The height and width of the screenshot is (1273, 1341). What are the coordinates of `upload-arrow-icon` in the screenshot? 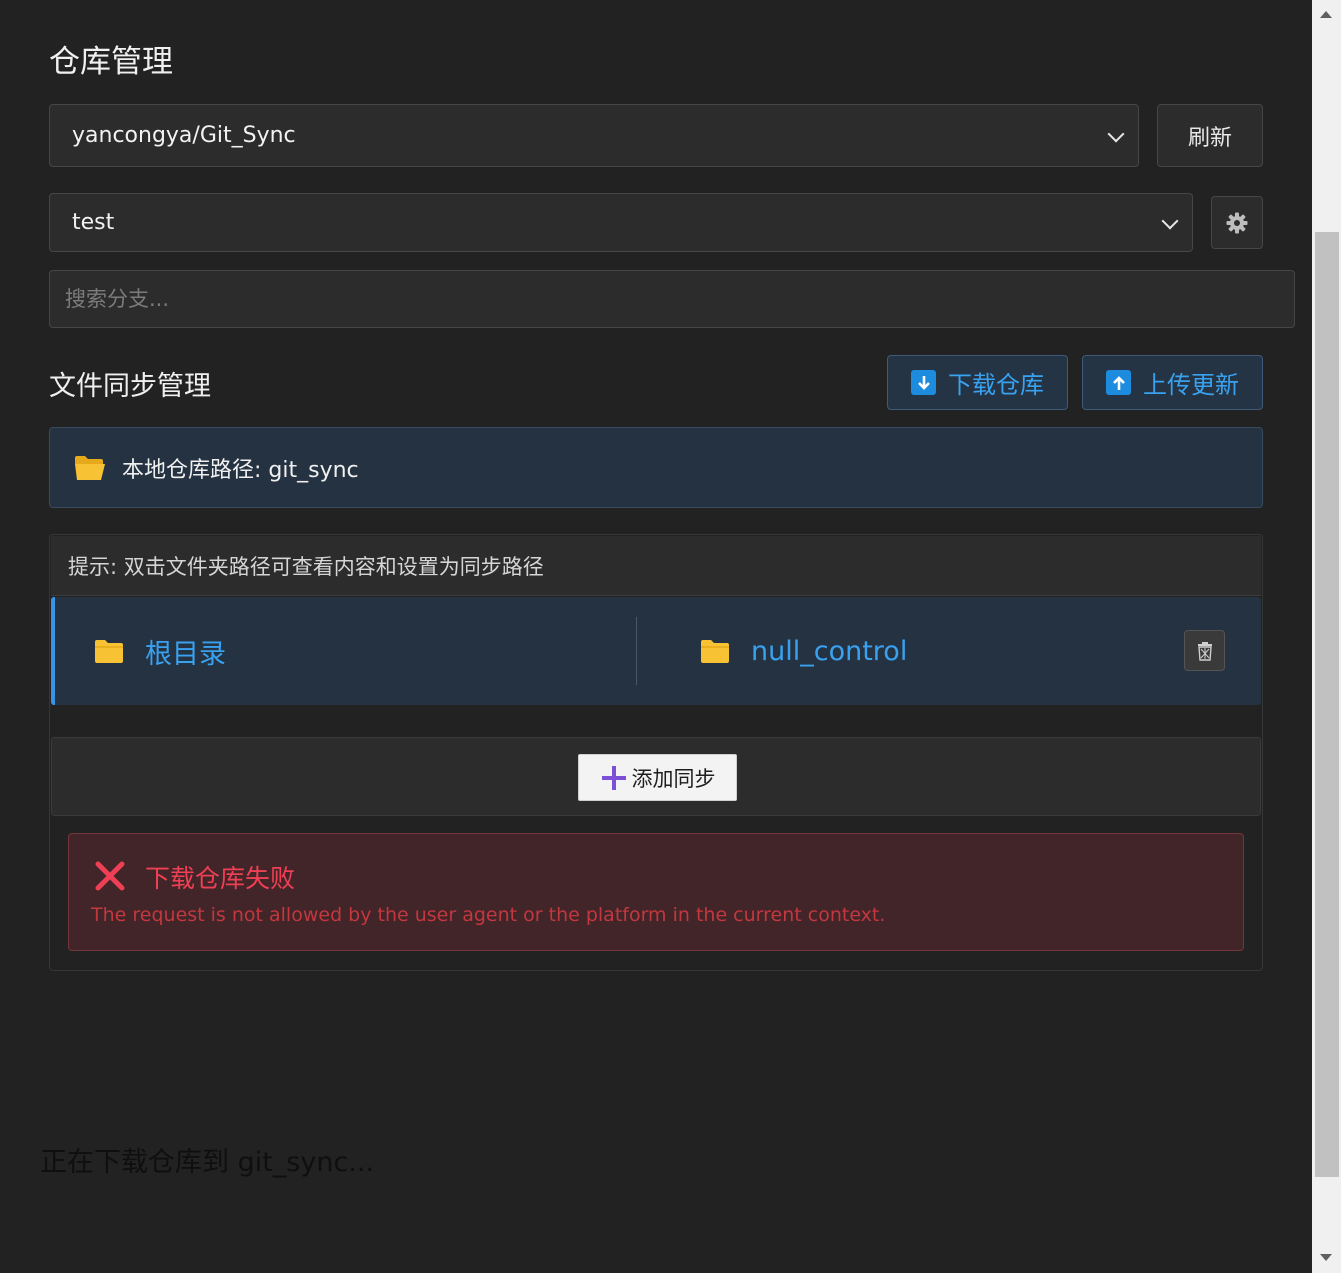 It's located at (1118, 382).